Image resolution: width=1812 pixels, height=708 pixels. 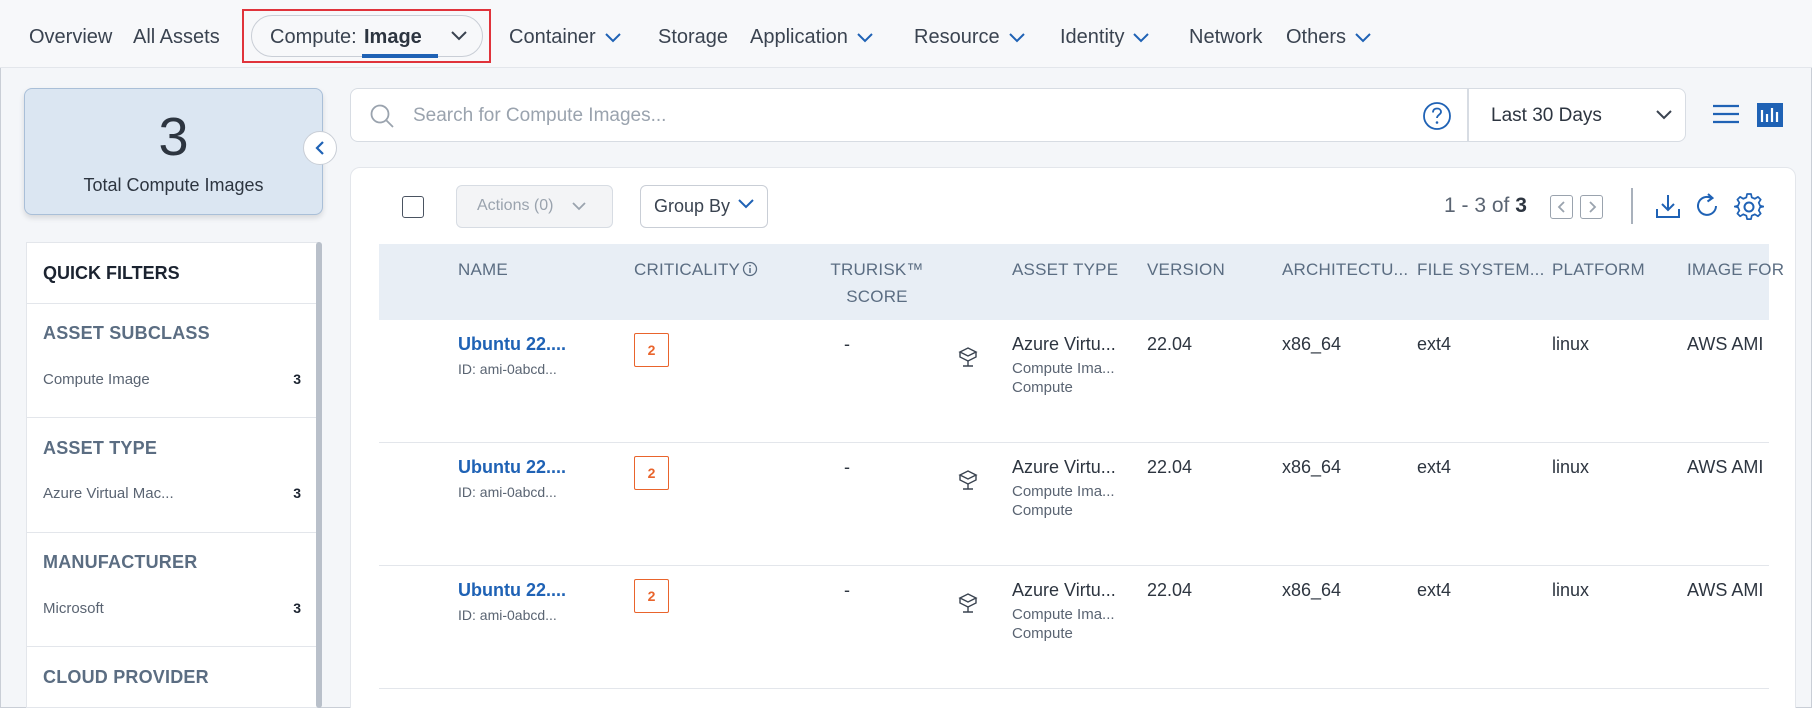 I want to click on actions-dropdown: Actions (0), so click(x=534, y=206).